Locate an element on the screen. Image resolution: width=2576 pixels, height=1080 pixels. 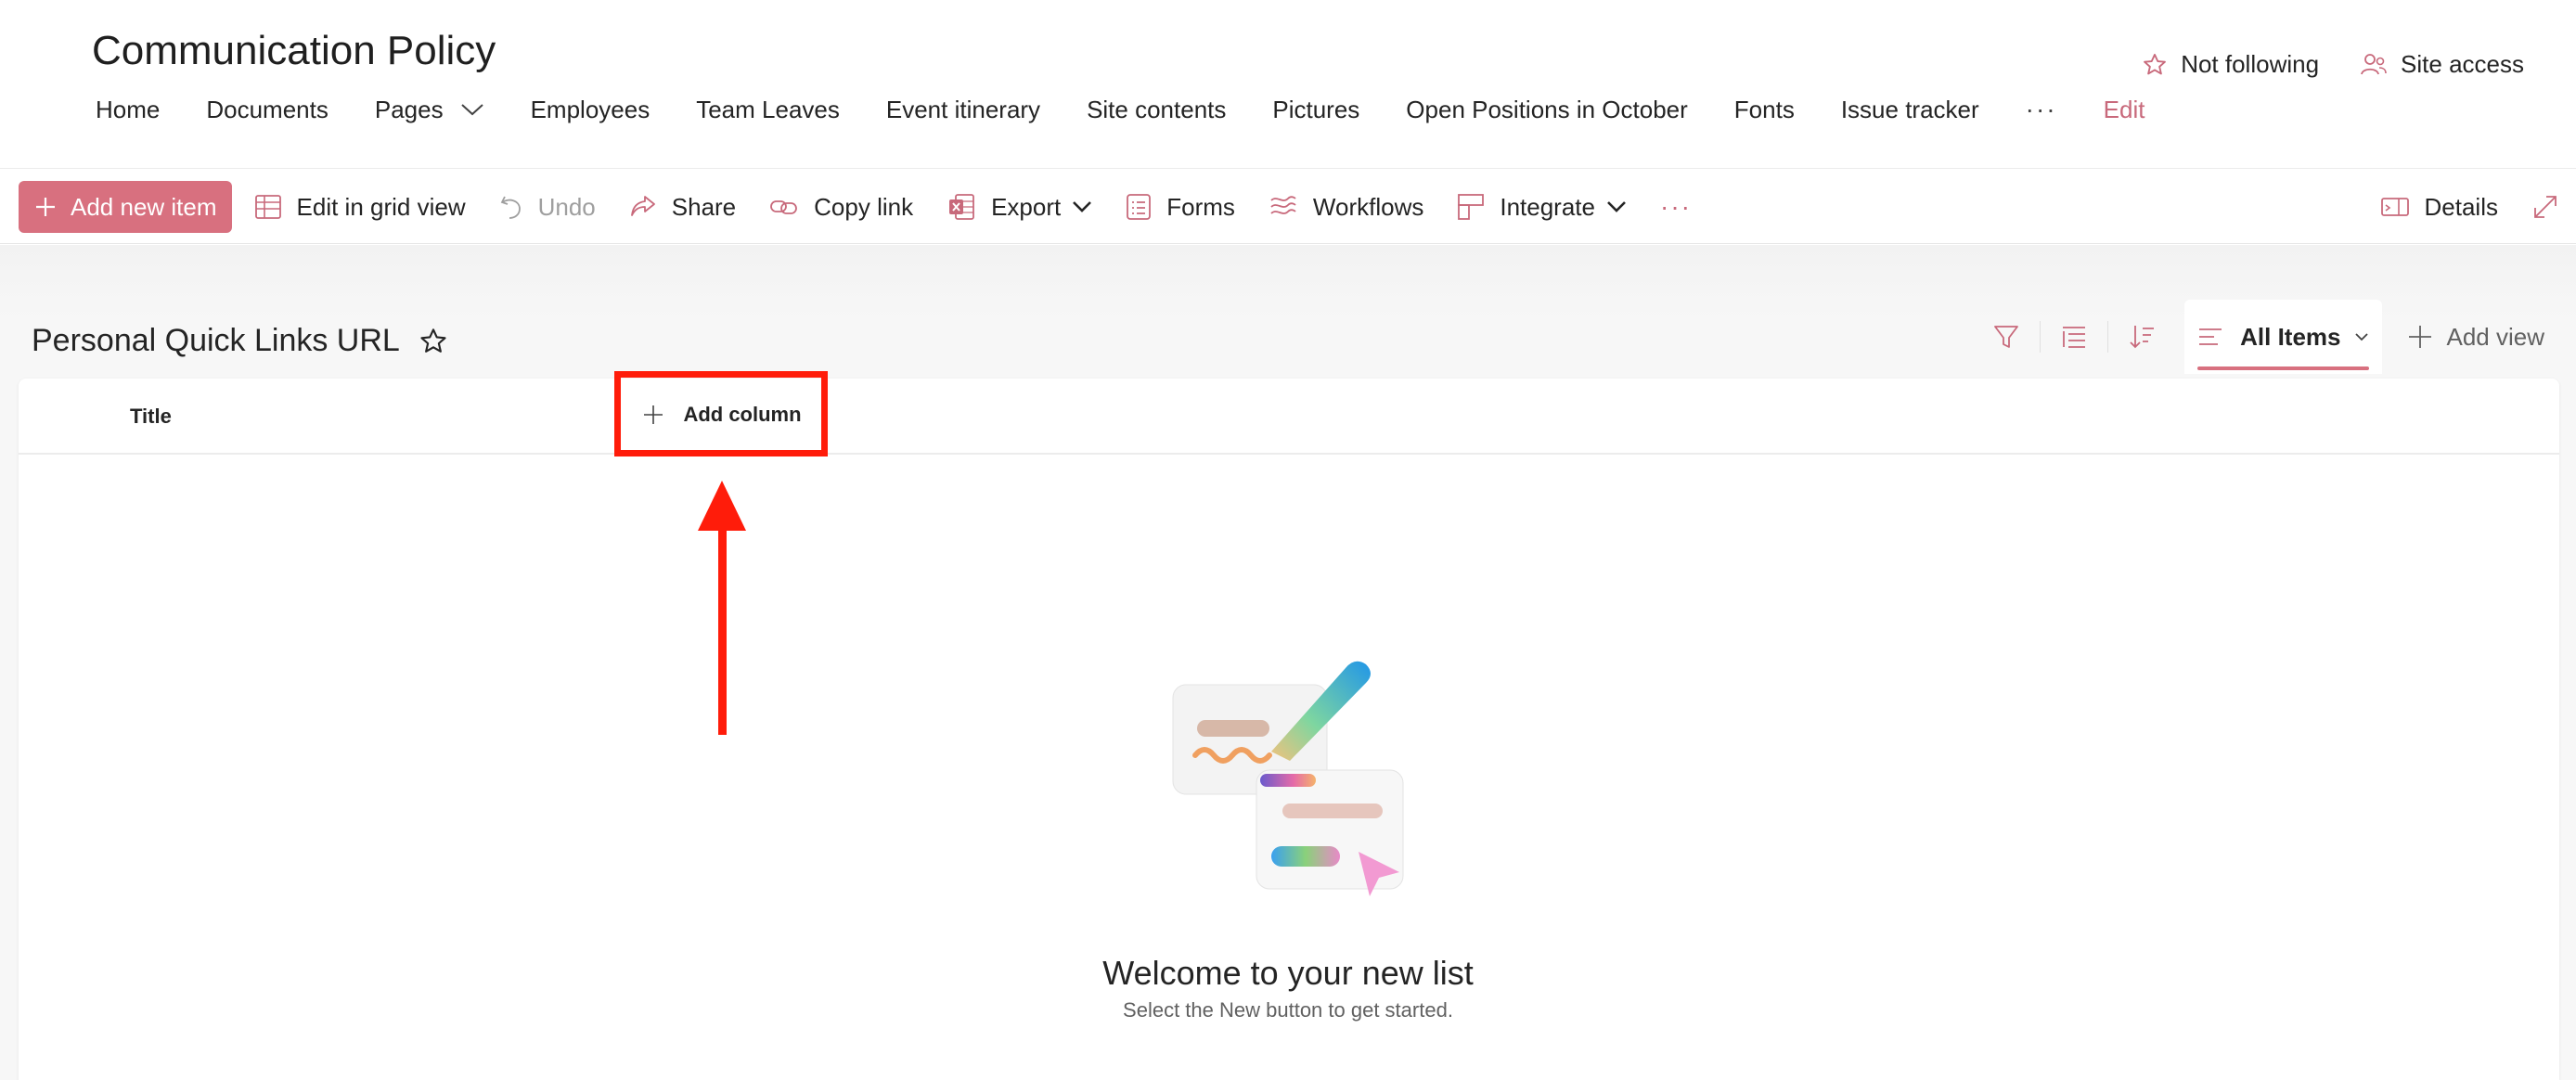
nav-more-button: ··· is located at coordinates (2042, 109).